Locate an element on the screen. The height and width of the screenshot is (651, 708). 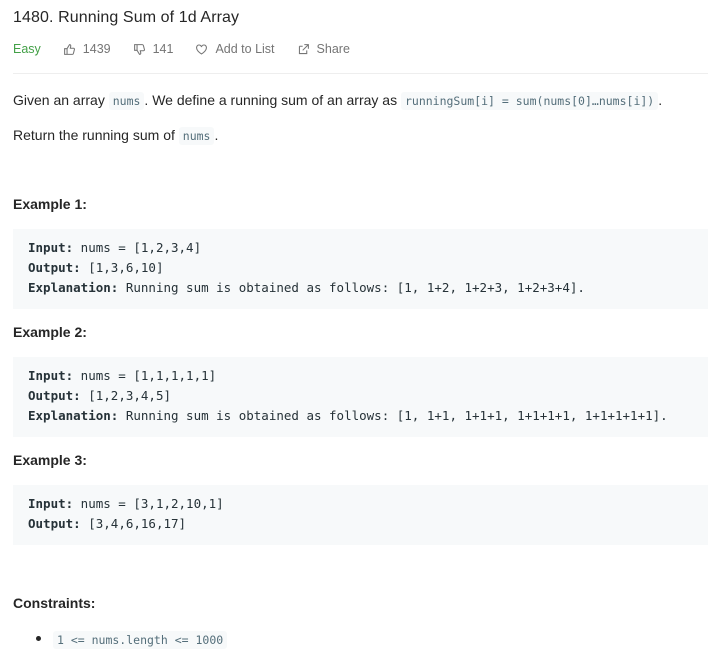
output-value: [1,3,6,10] is located at coordinates (122, 267).